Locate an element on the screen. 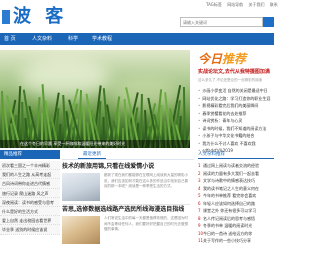  list-item: 毕业季 送别的时候应该说 is located at coordinates (30, 230).